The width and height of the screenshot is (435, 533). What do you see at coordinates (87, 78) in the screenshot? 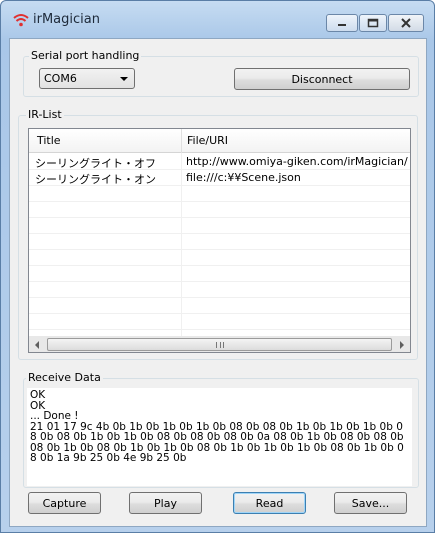
I see `port-select: COM6` at bounding box center [87, 78].